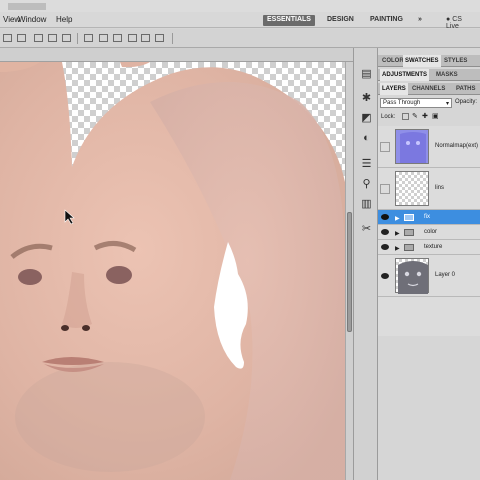  I want to click on distribute-hcenter-icon, so click(145, 38).